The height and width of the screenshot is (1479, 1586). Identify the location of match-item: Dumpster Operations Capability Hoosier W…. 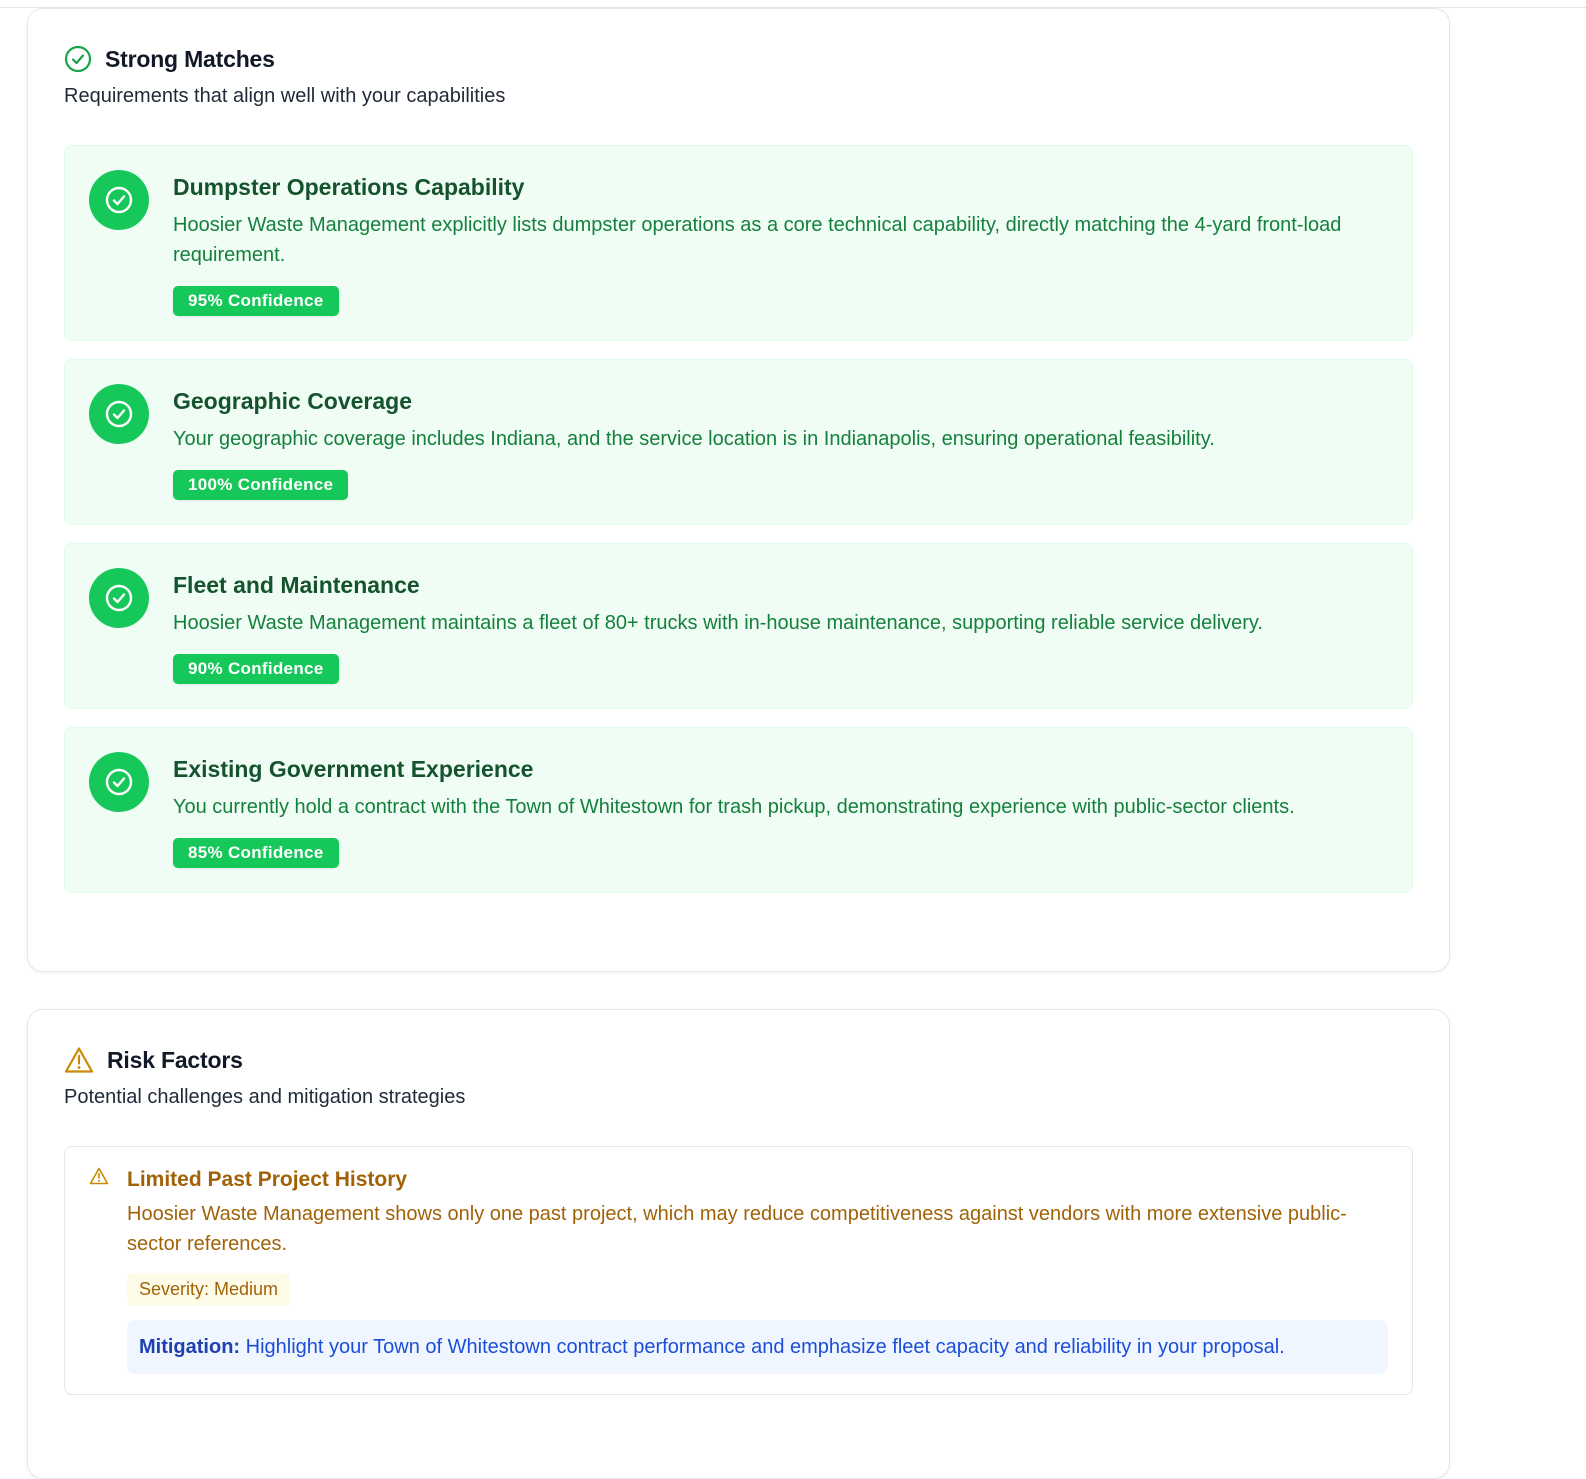
(738, 243).